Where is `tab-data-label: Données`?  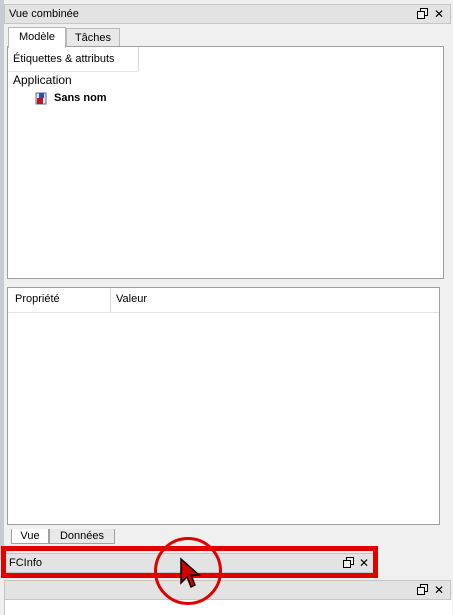 tab-data-label: Données is located at coordinates (82, 536).